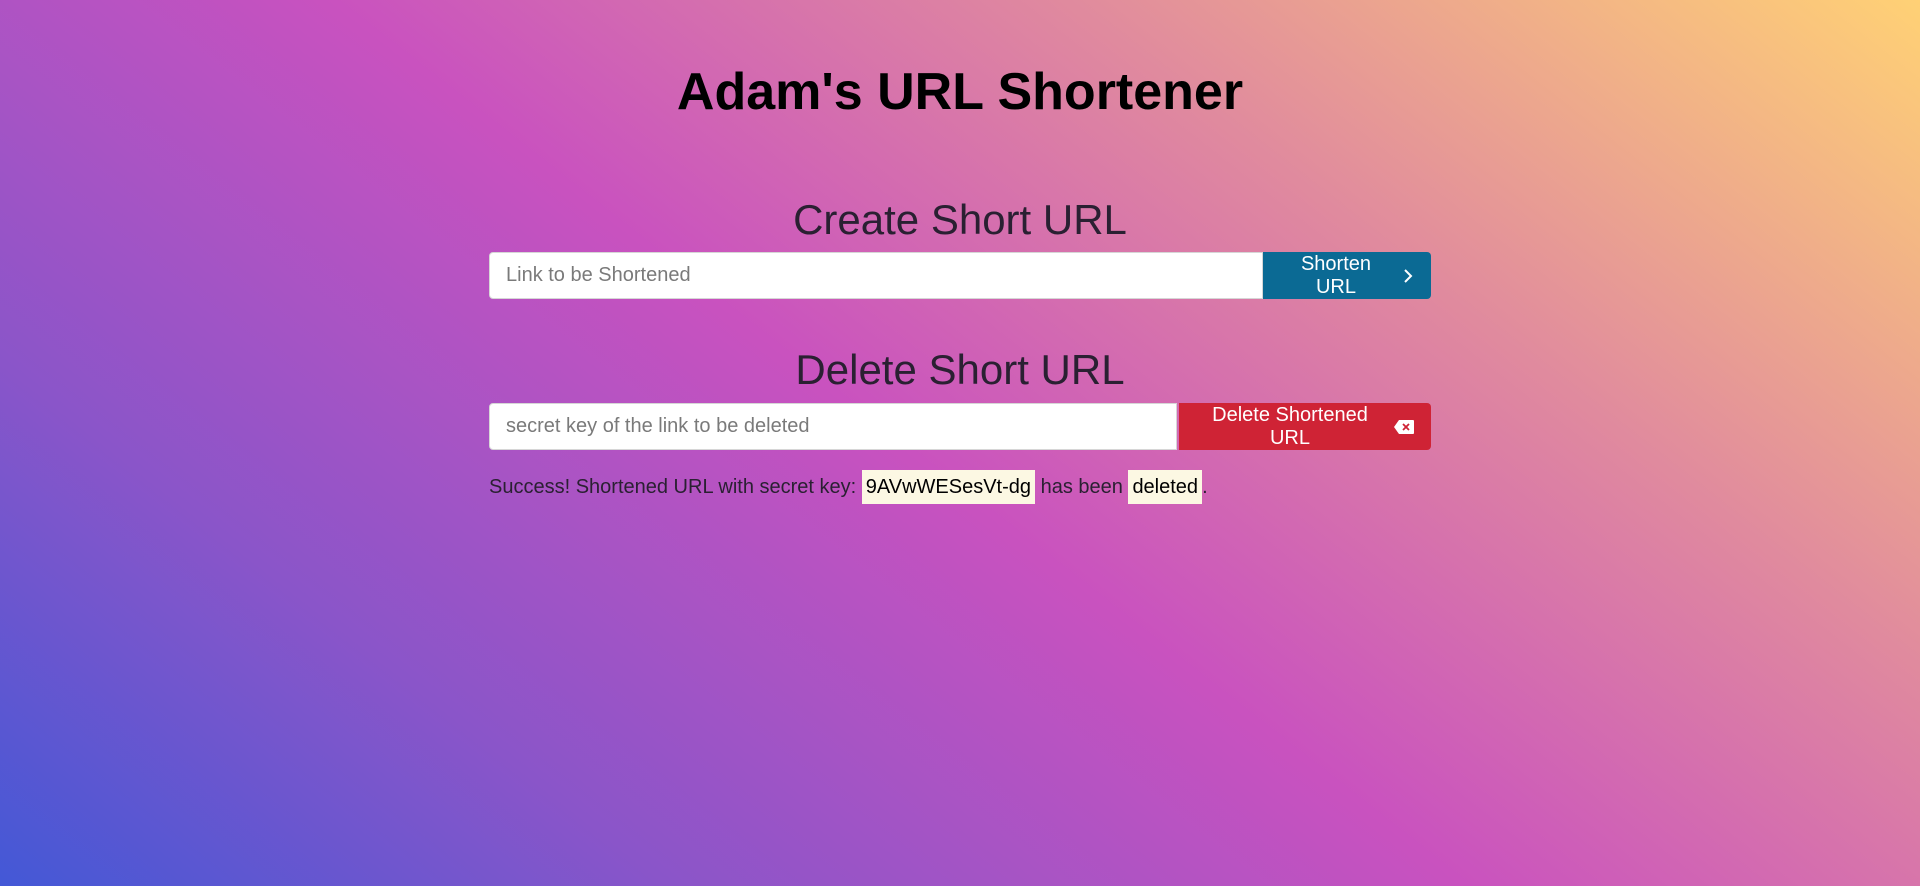  I want to click on chevron-right-icon, so click(1408, 276).